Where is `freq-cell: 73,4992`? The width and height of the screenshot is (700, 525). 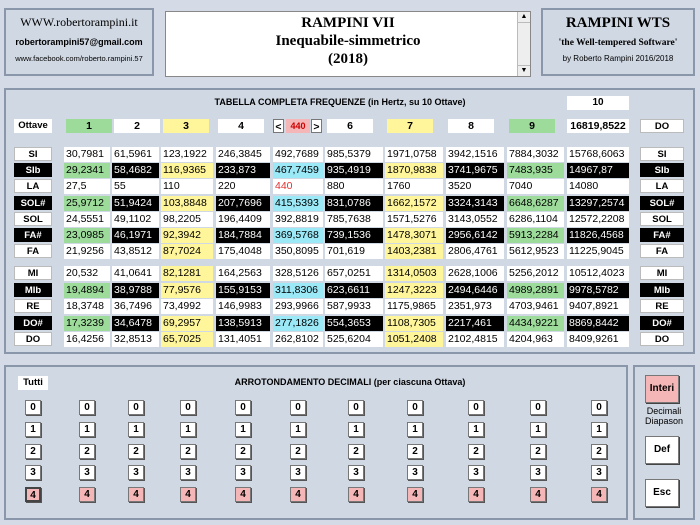
freq-cell: 73,4992 is located at coordinates (187, 306).